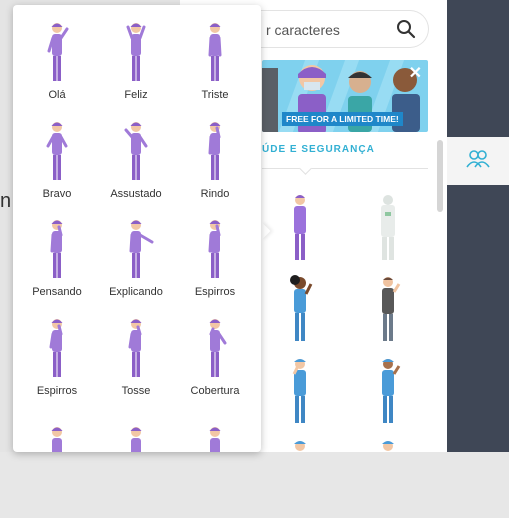  What do you see at coordinates (136, 292) in the screenshot?
I see `pose-label: Explicando` at bounding box center [136, 292].